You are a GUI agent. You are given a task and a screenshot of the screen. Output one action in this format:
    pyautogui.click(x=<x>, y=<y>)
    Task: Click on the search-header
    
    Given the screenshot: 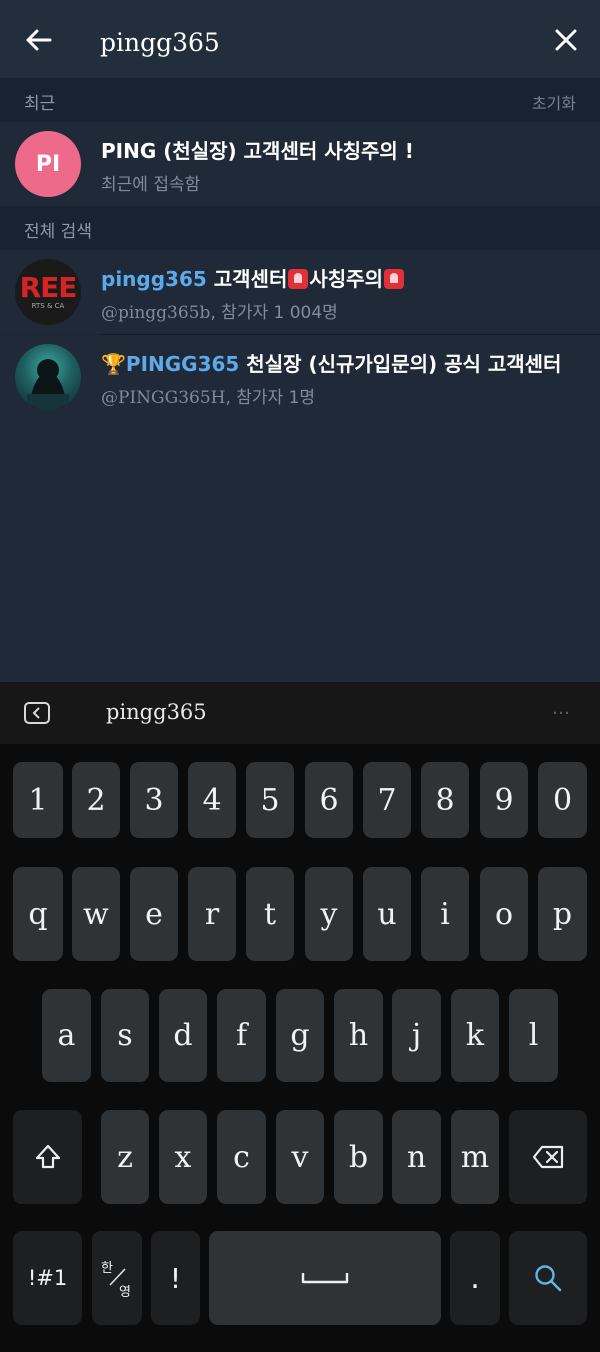 What is the action you would take?
    pyautogui.click(x=300, y=39)
    